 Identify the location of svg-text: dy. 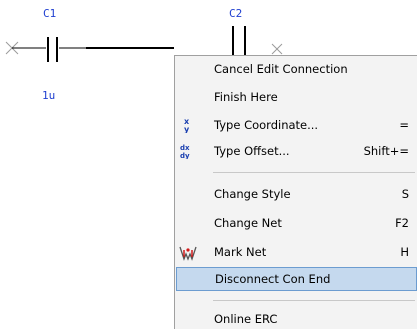
(185, 155).